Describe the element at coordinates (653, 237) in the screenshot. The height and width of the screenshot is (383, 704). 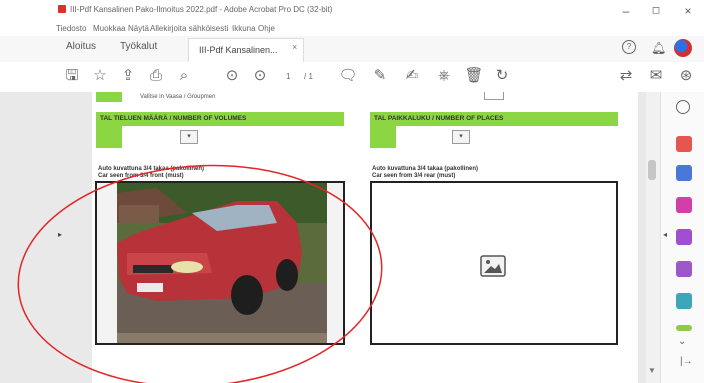
I see `vertical-scrollbar` at that location.